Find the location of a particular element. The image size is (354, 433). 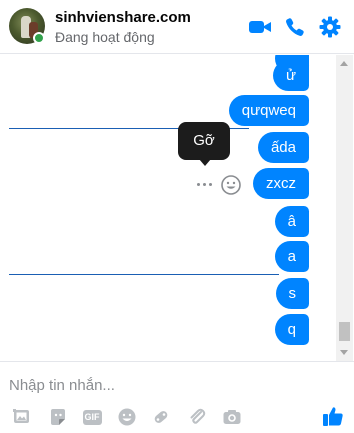

message-bubble: q is located at coordinates (291, 329).